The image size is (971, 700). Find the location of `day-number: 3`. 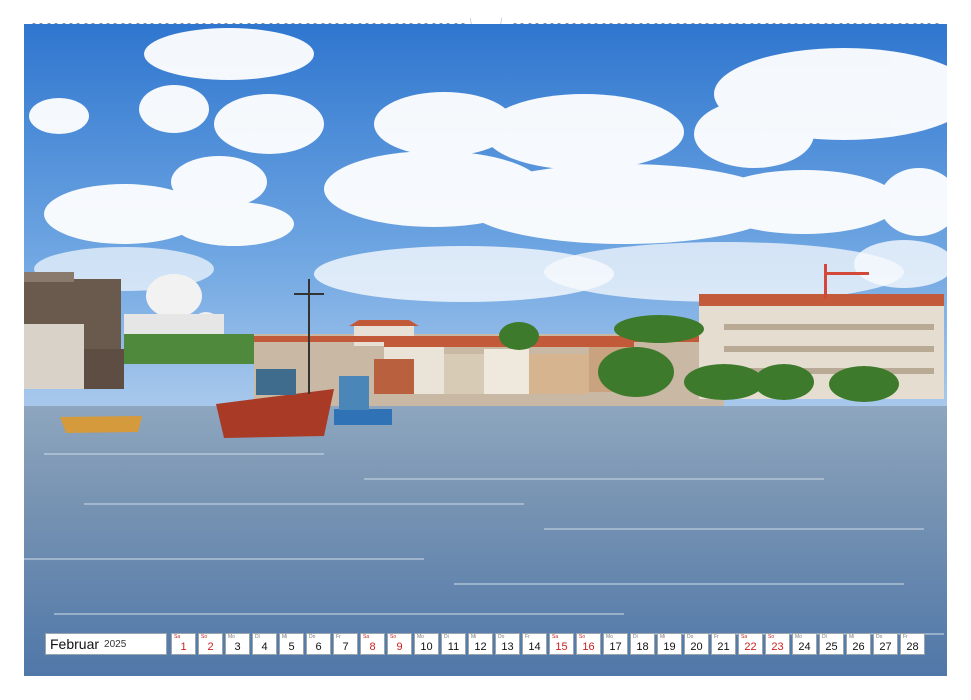

day-number: 3 is located at coordinates (237, 647).